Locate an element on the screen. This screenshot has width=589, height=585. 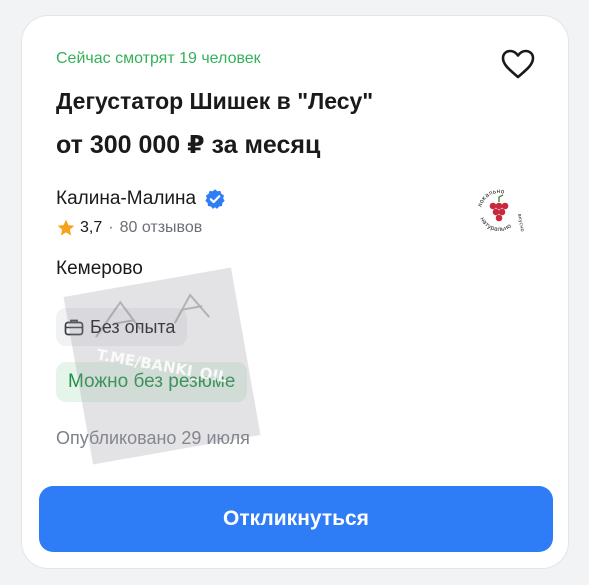
experience-label: Без опыта is located at coordinates (133, 326).